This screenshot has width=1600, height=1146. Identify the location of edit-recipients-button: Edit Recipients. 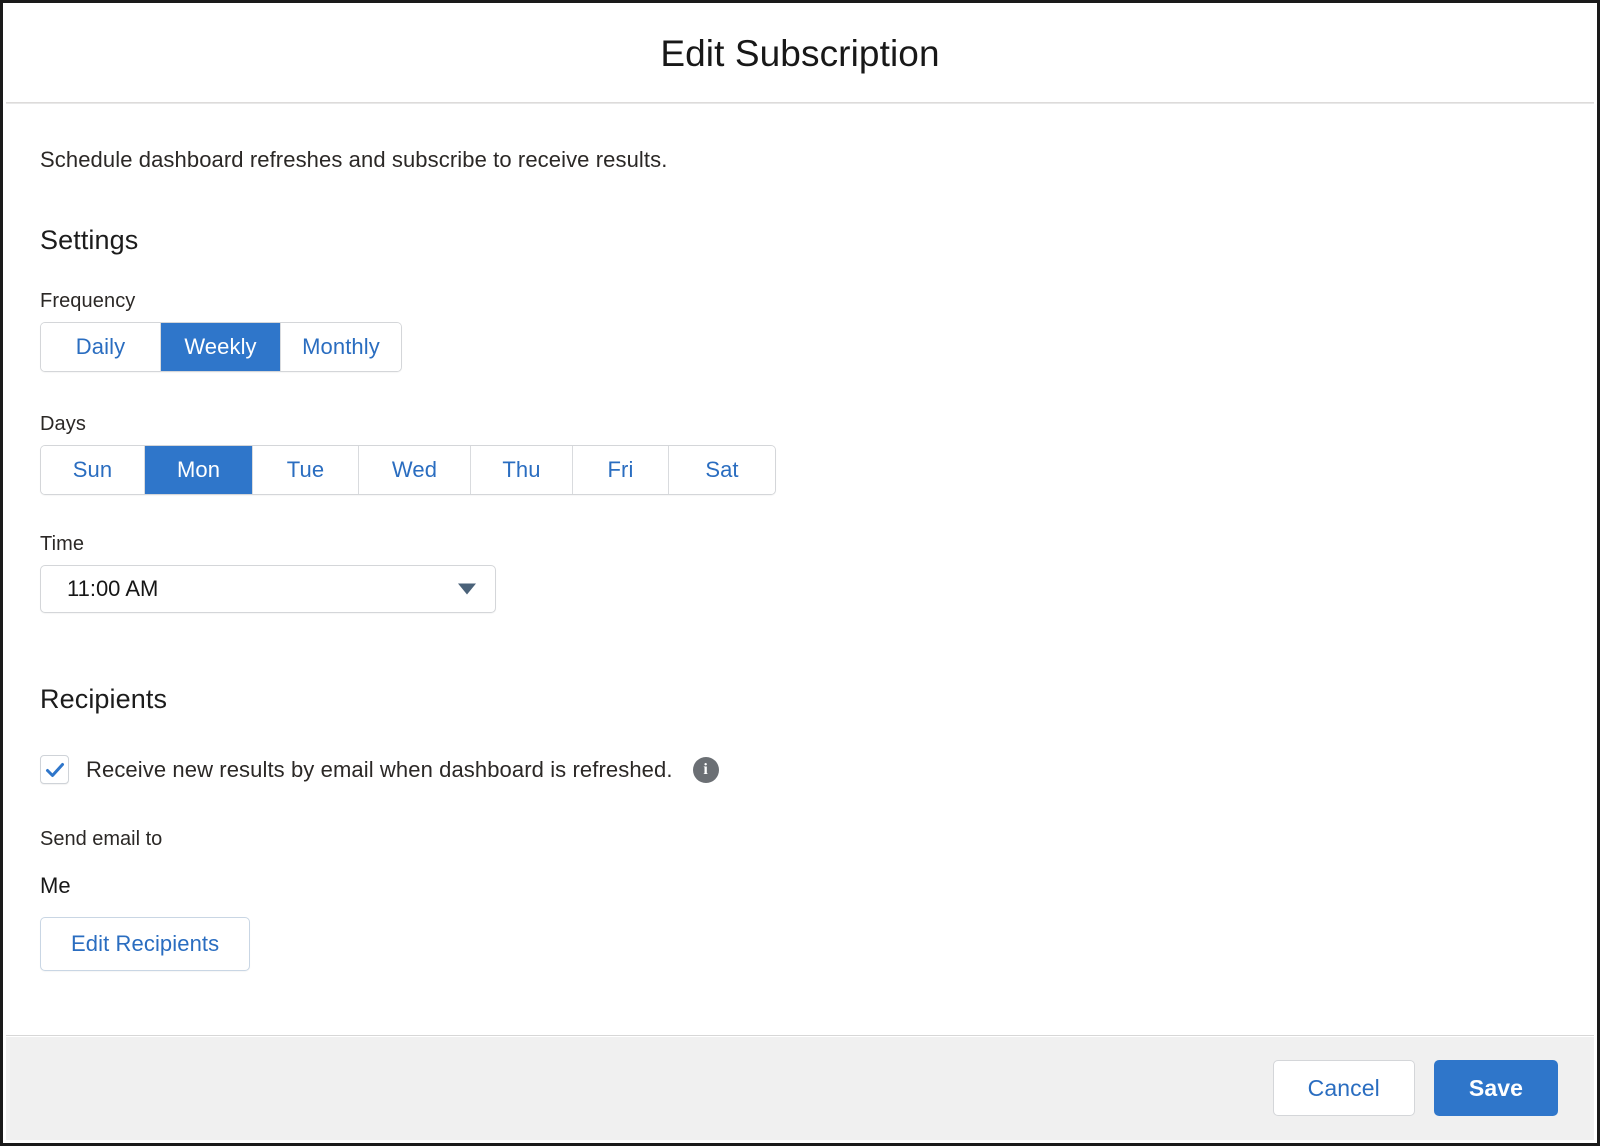
(145, 944).